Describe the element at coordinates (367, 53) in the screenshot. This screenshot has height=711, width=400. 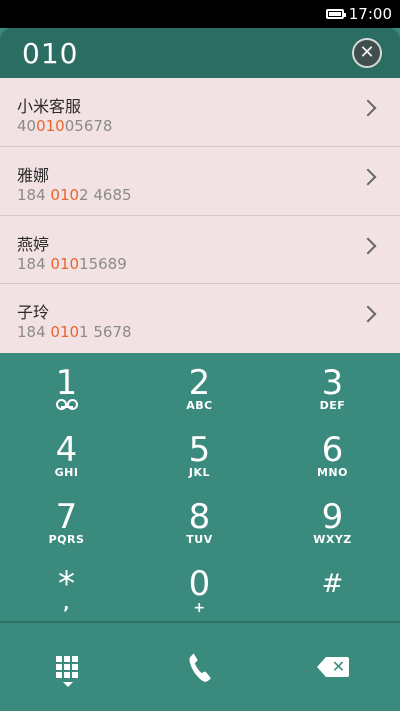
I see `close-icon: ✕` at that location.